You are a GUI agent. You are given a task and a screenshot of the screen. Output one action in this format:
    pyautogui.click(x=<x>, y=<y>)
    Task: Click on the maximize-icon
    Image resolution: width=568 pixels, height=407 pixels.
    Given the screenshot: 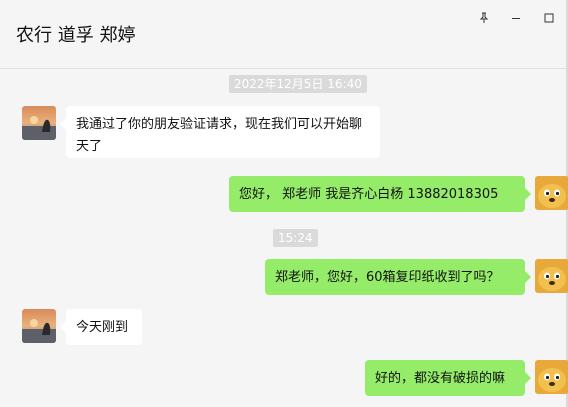 What is the action you would take?
    pyautogui.click(x=549, y=18)
    